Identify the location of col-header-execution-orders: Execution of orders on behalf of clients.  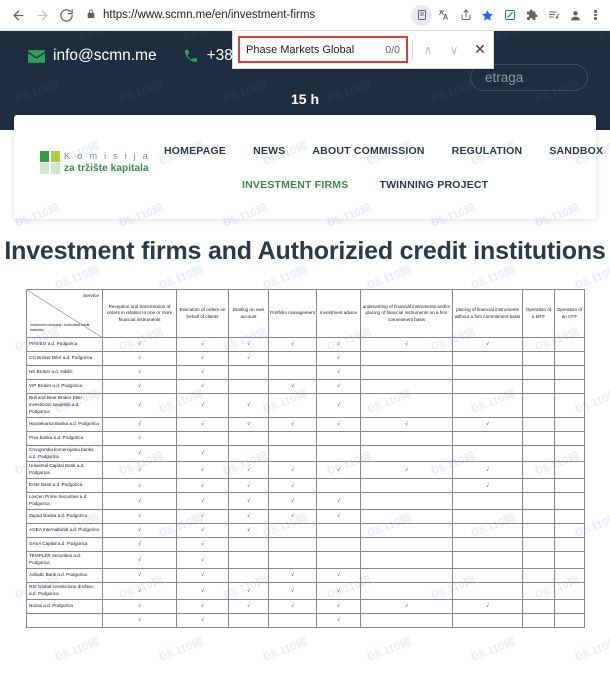
(202, 313).